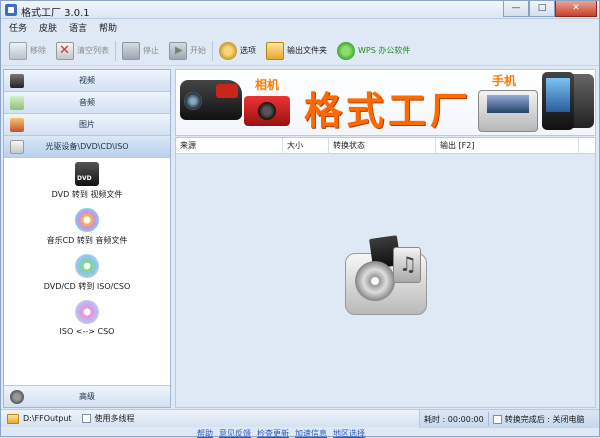  What do you see at coordinates (87, 286) in the screenshot?
I see `disc-item-label: DVD/CD 转到 ISO/CSO` at bounding box center [87, 286].